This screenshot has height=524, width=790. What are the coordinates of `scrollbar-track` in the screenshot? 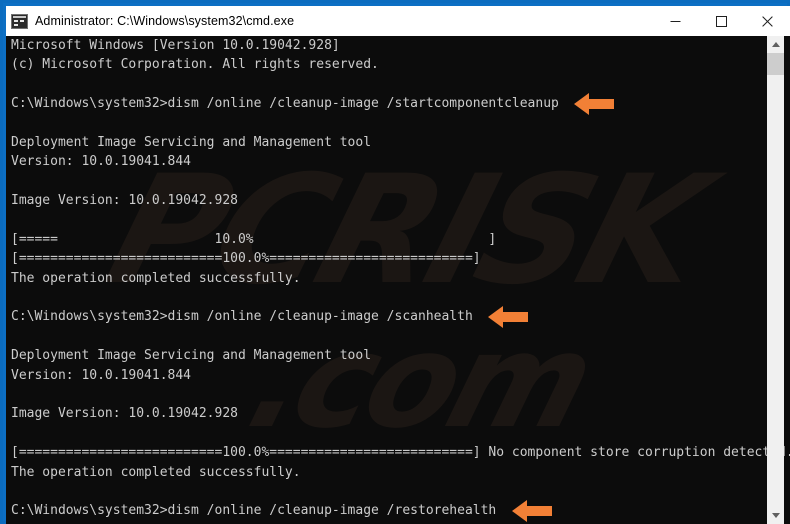 It's located at (775, 291).